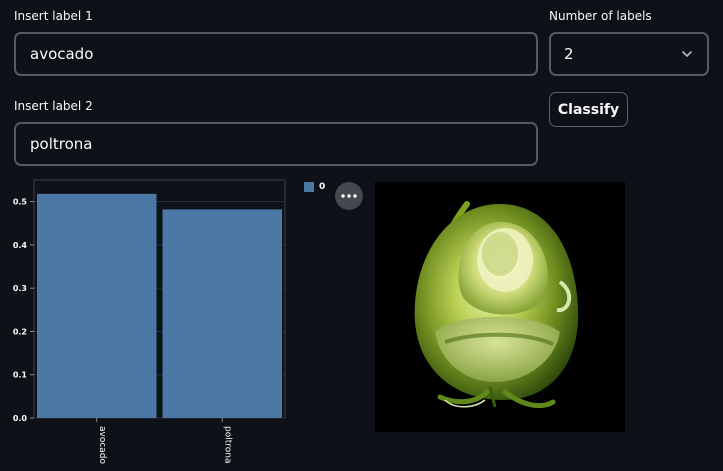  Describe the element at coordinates (569, 54) in the screenshot. I see `num-labels-value: 2` at that location.